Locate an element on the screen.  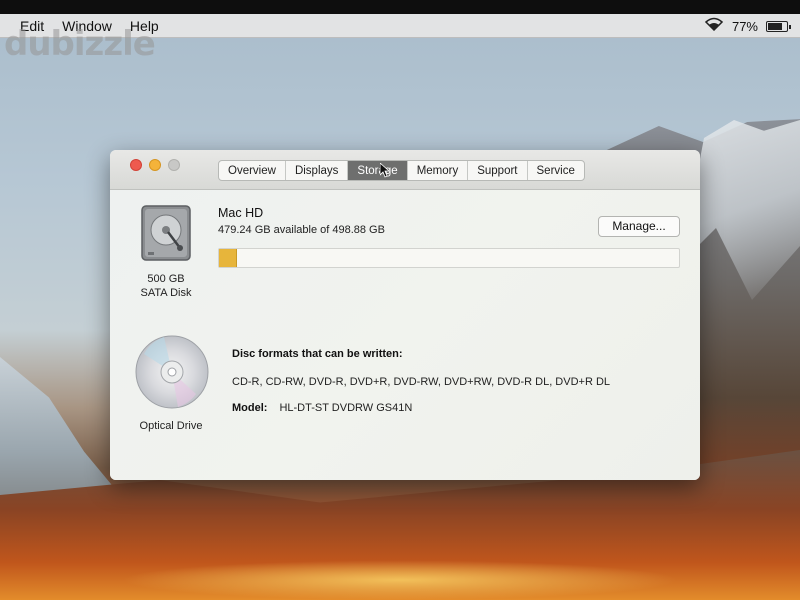
tab-service: Service is located at coordinates (556, 170).